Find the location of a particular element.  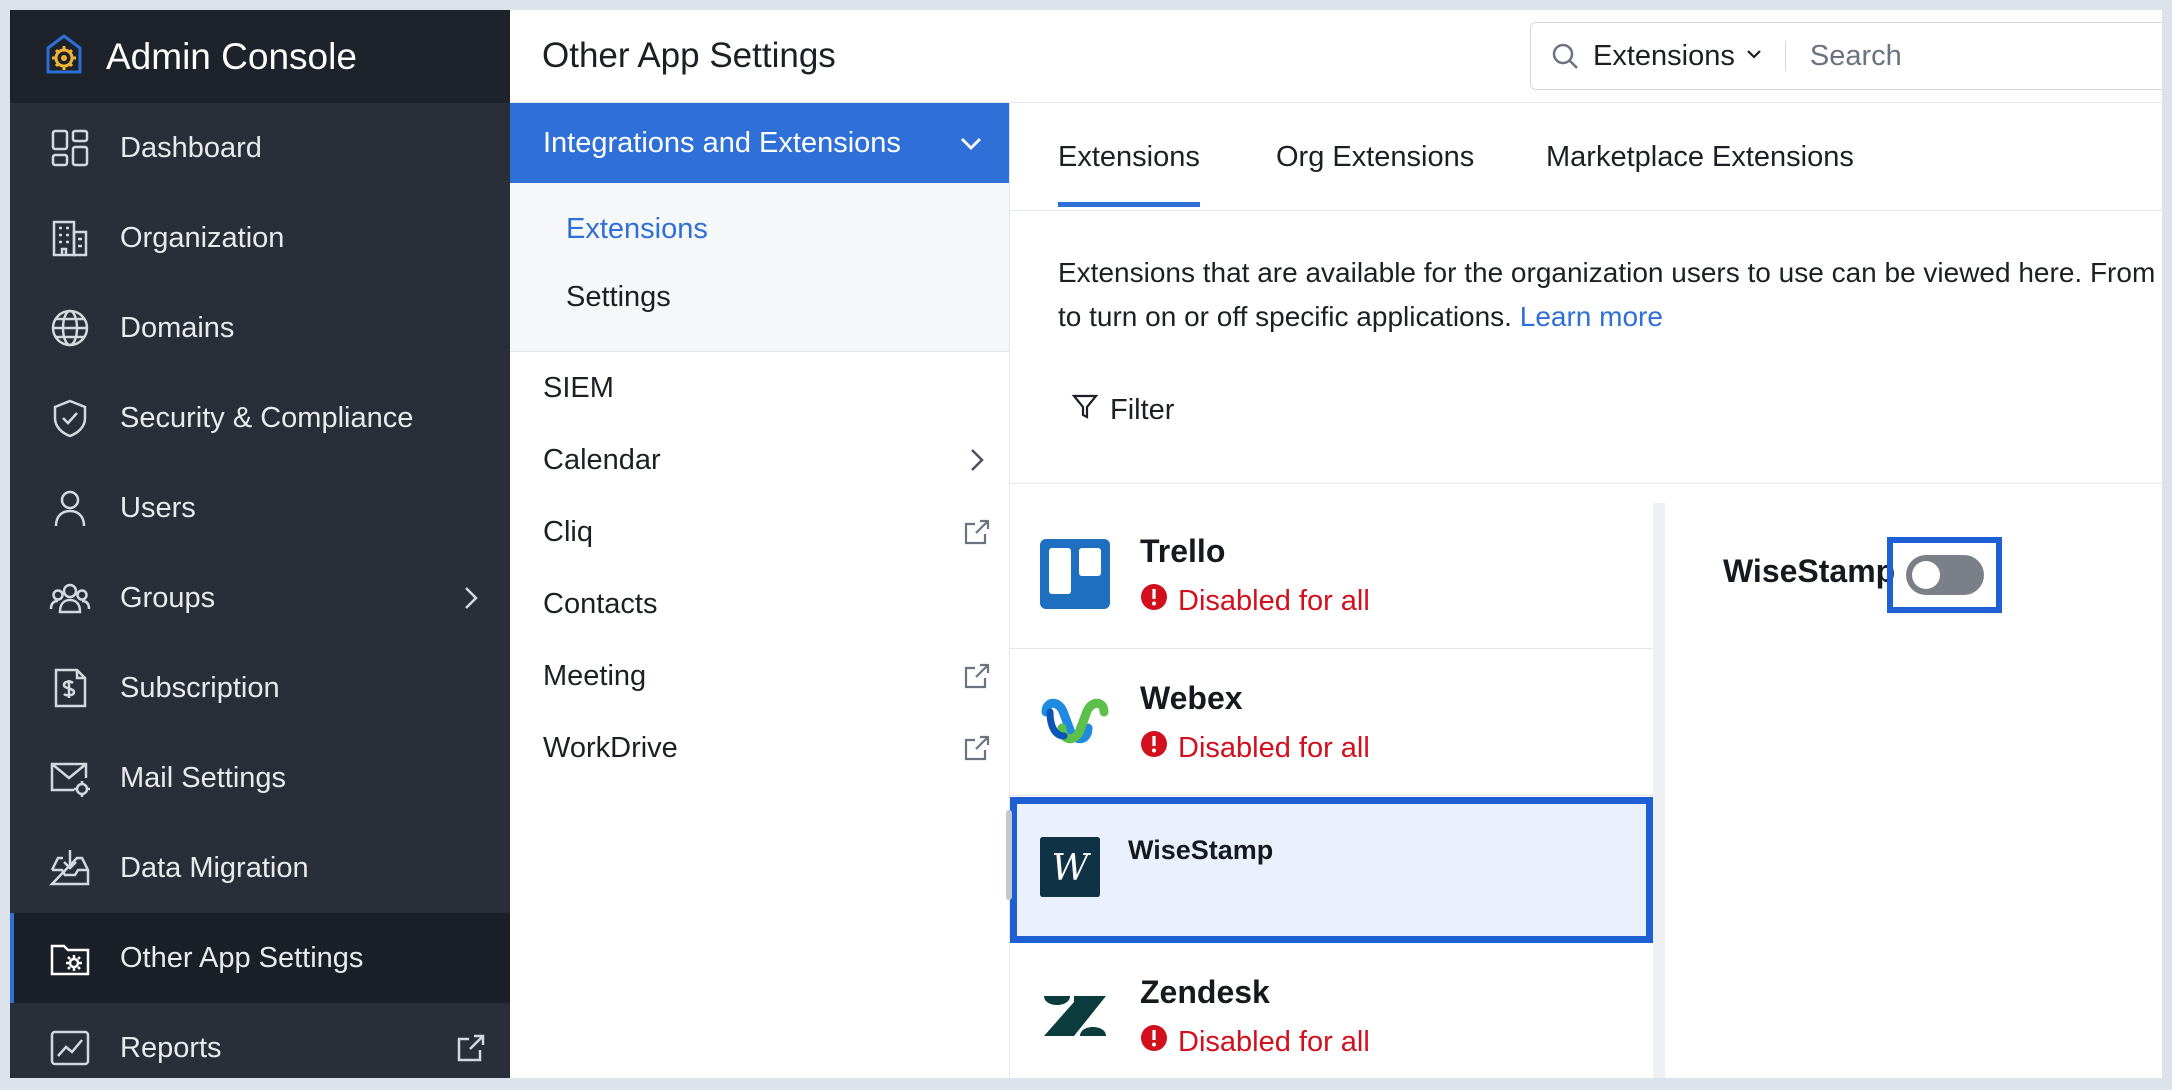

dashboard-icon is located at coordinates (70, 148).